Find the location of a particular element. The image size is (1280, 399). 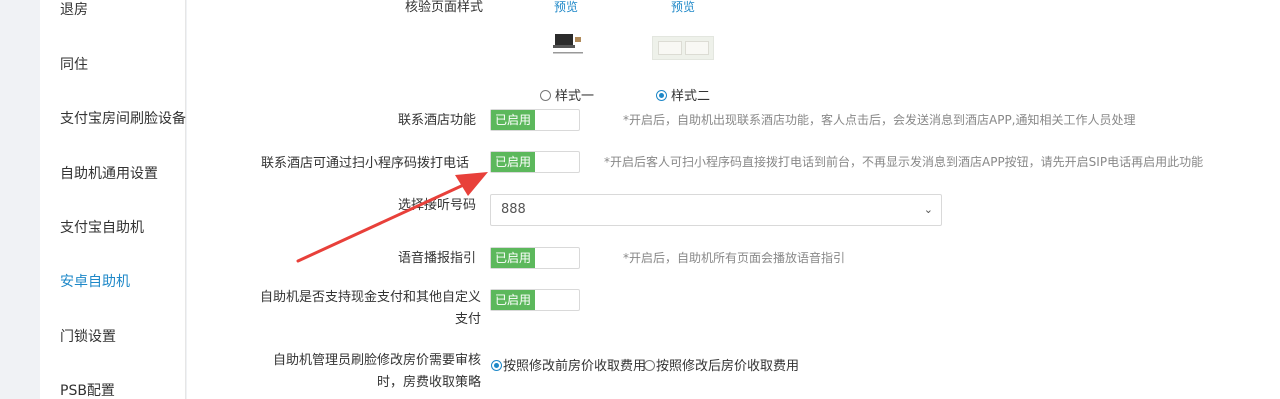

price-before-radio: 按照修改前房价收取费用 is located at coordinates (568, 364).